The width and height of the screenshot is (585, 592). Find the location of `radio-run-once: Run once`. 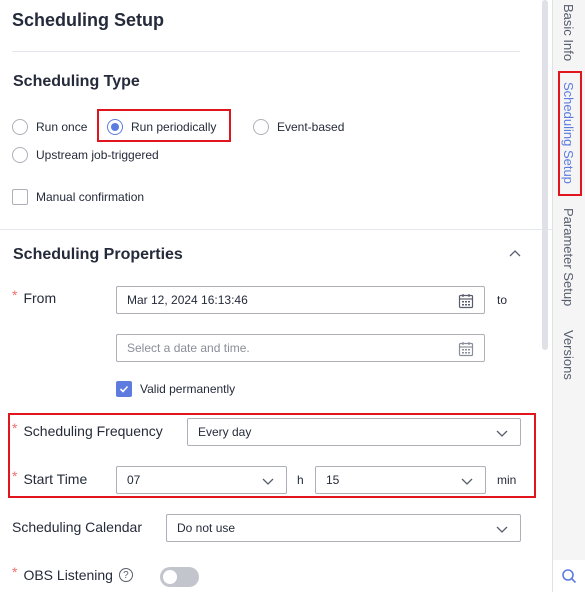

radio-run-once: Run once is located at coordinates (49, 127).